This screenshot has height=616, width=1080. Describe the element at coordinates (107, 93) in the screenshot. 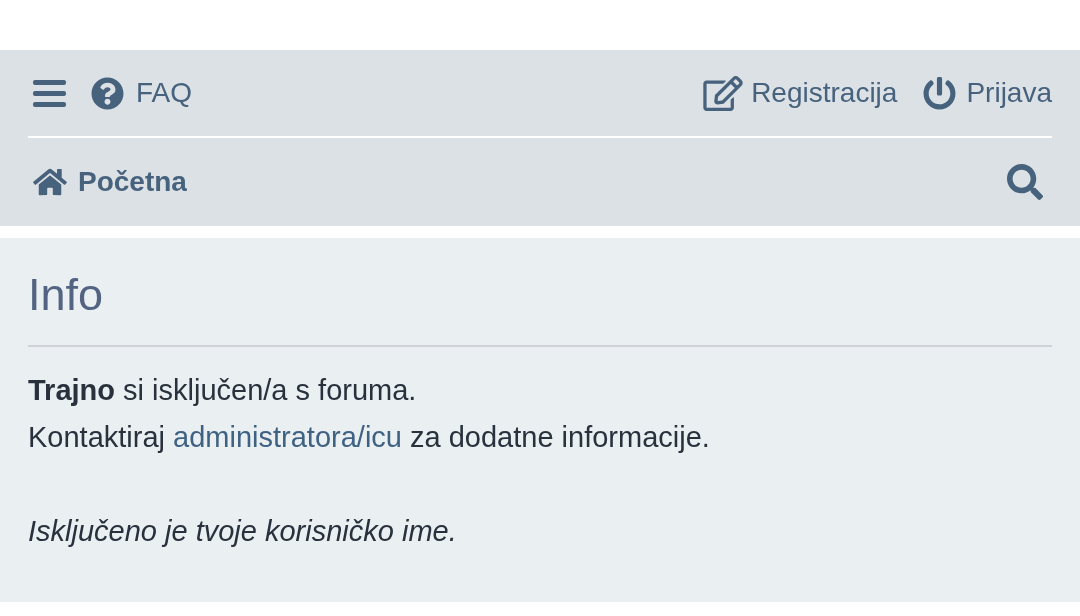

I see `help-icon` at that location.